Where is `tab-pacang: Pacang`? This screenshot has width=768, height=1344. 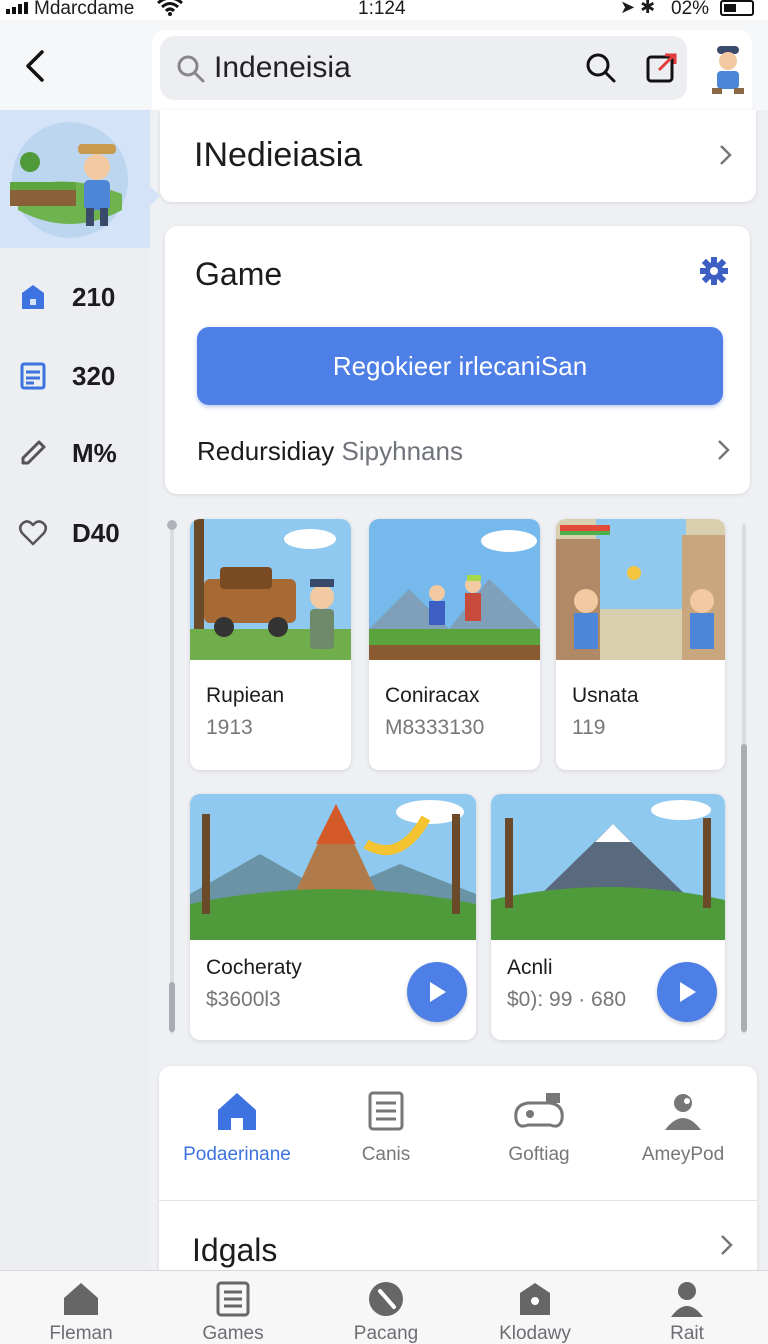
tab-pacang: Pacang is located at coordinates (386, 1311).